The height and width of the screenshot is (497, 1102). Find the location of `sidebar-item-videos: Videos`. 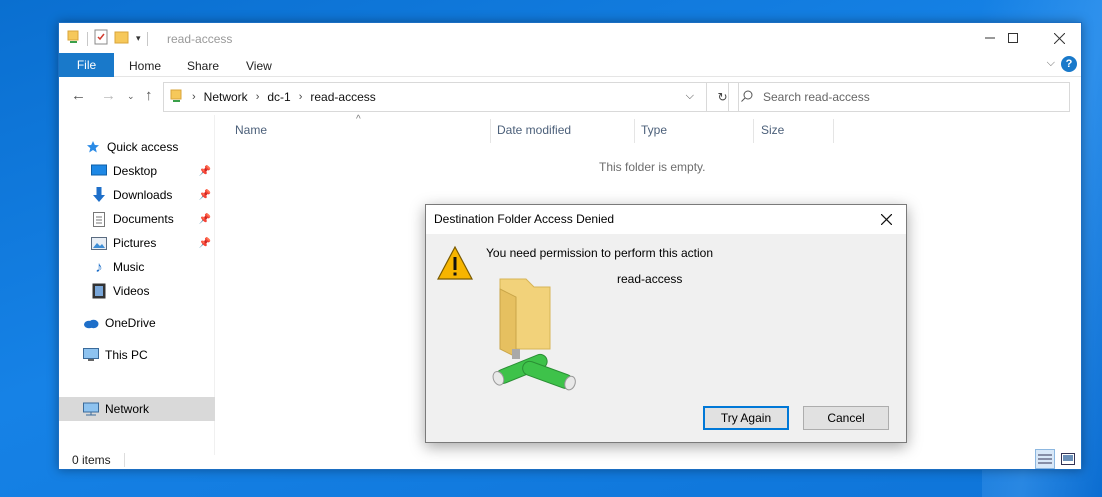

sidebar-item-videos: Videos is located at coordinates (137, 291).